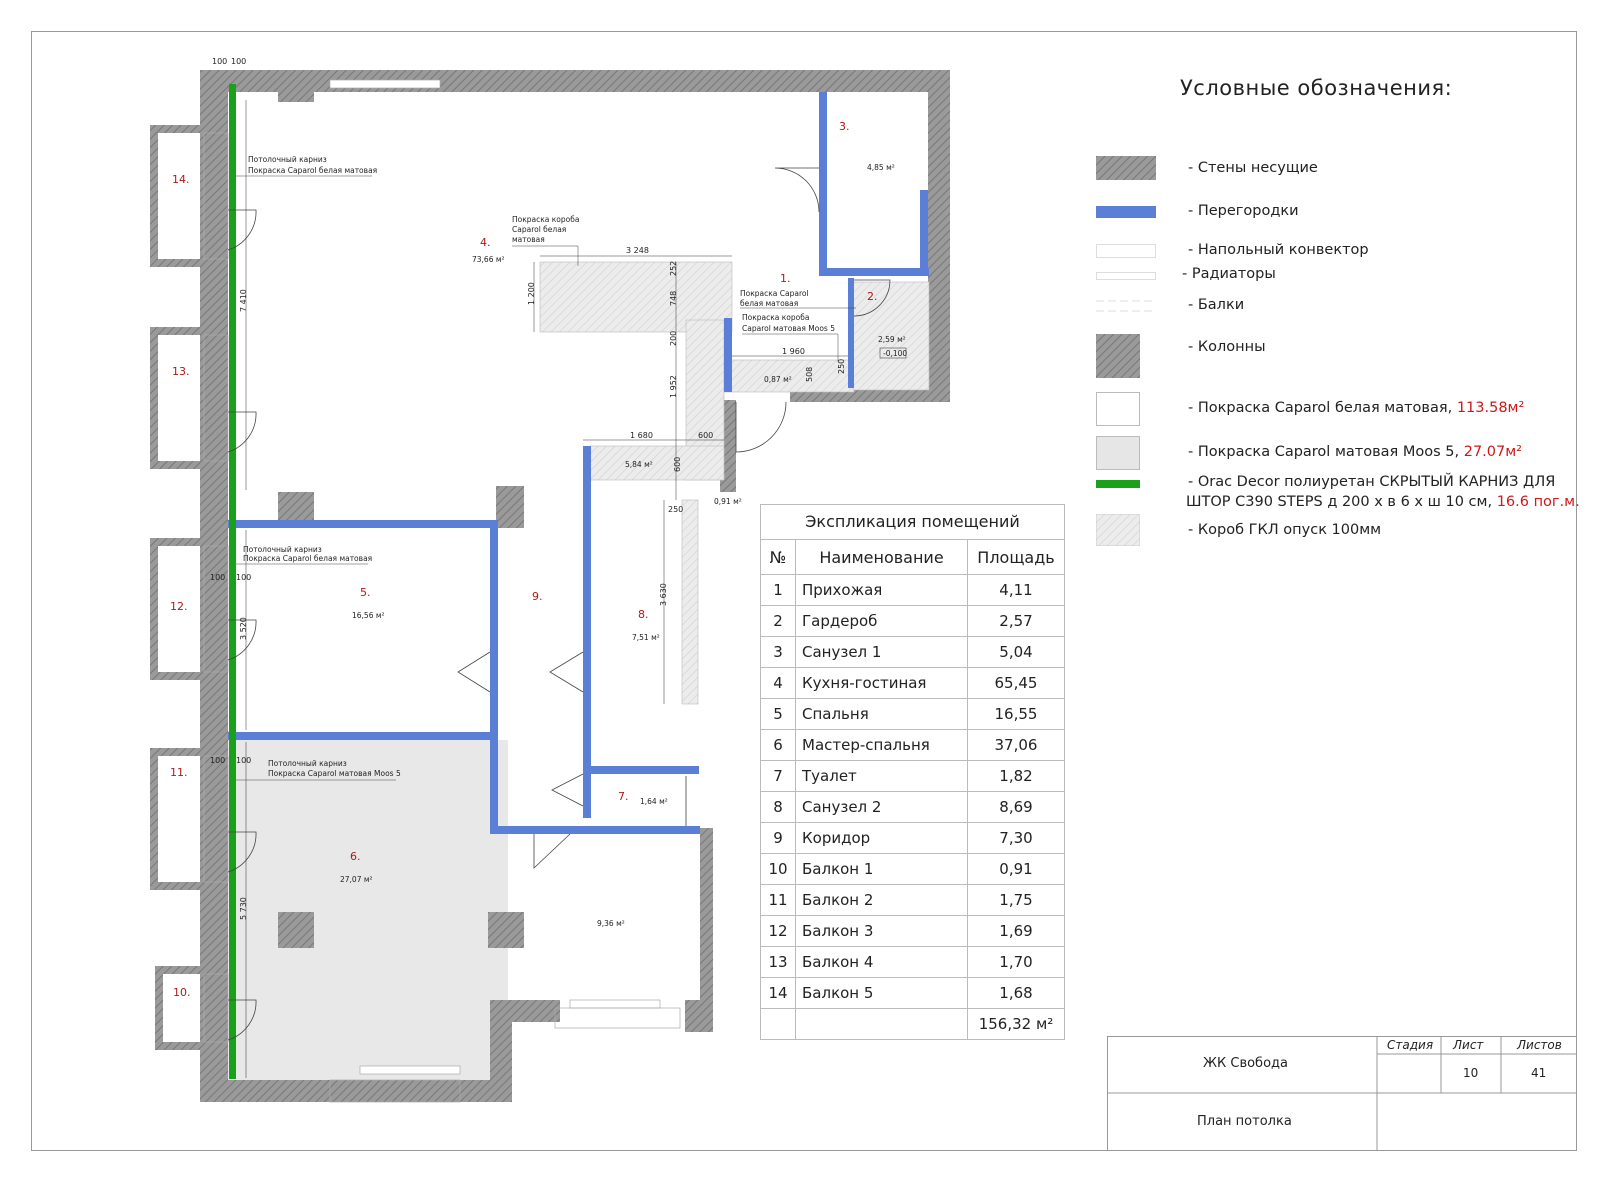  What do you see at coordinates (181, 371) in the screenshot?
I see `room-13-number: 13.` at bounding box center [181, 371].